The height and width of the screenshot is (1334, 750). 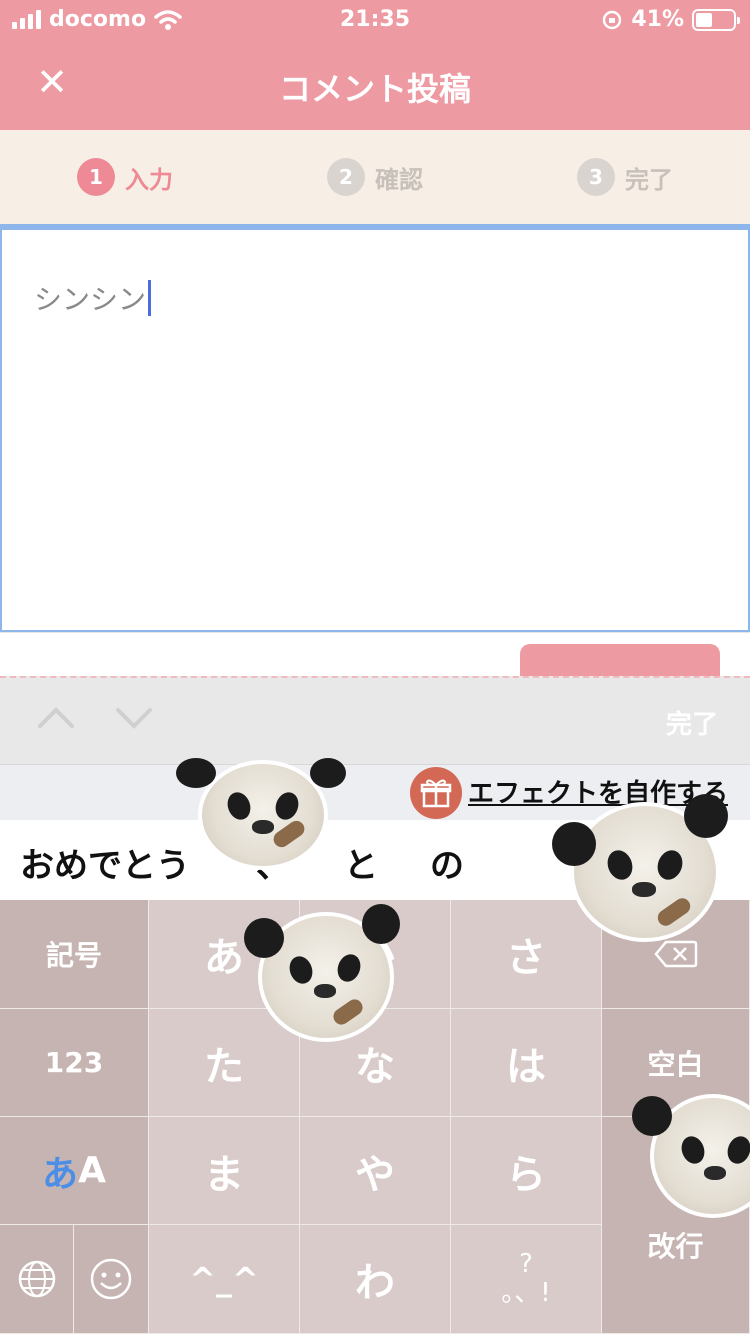 I want to click on key-face: ^_^, so click(x=224, y=1279).